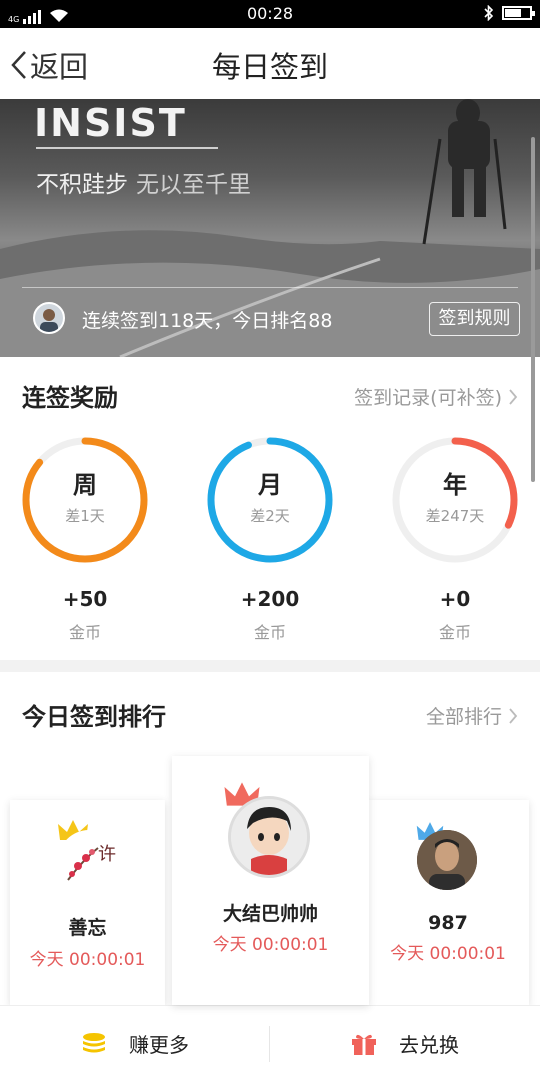  I want to click on scrollbar, so click(533, 309).